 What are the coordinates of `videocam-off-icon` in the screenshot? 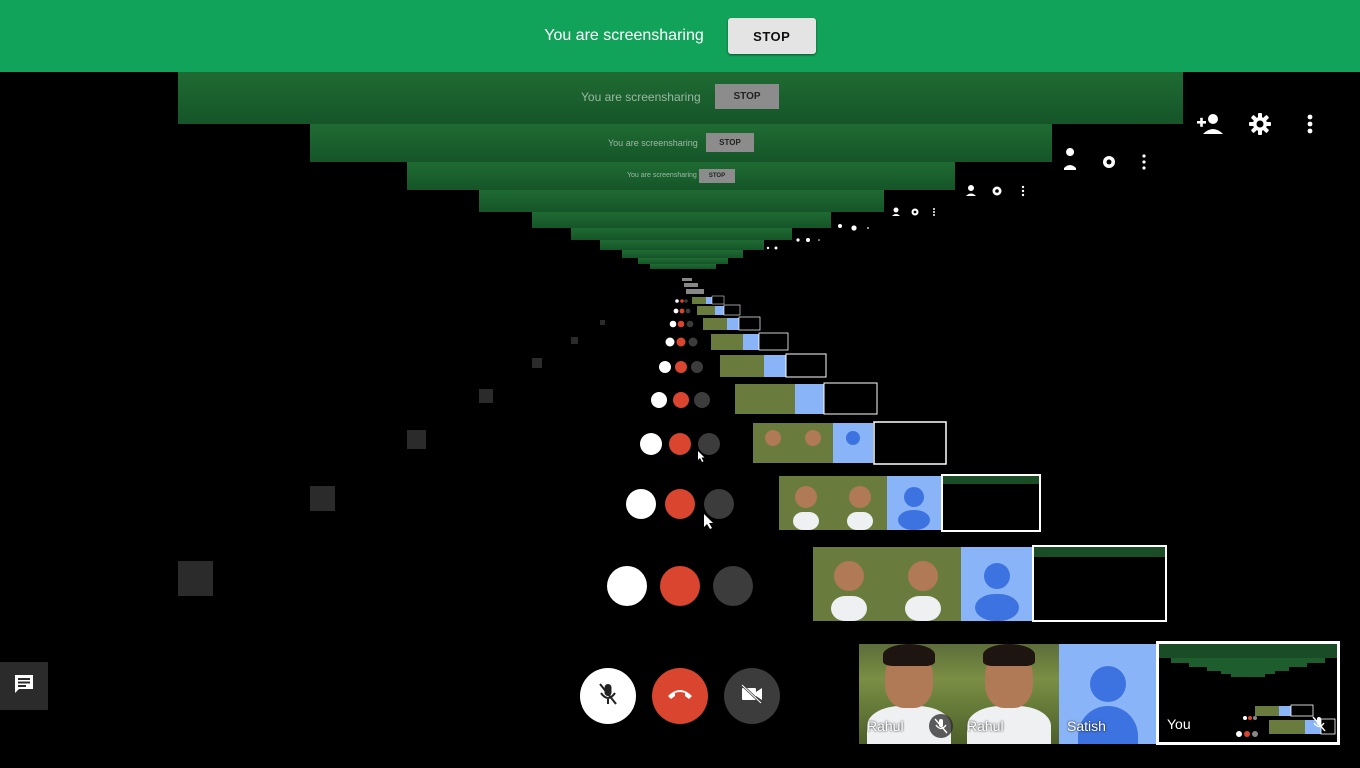 It's located at (752, 696).